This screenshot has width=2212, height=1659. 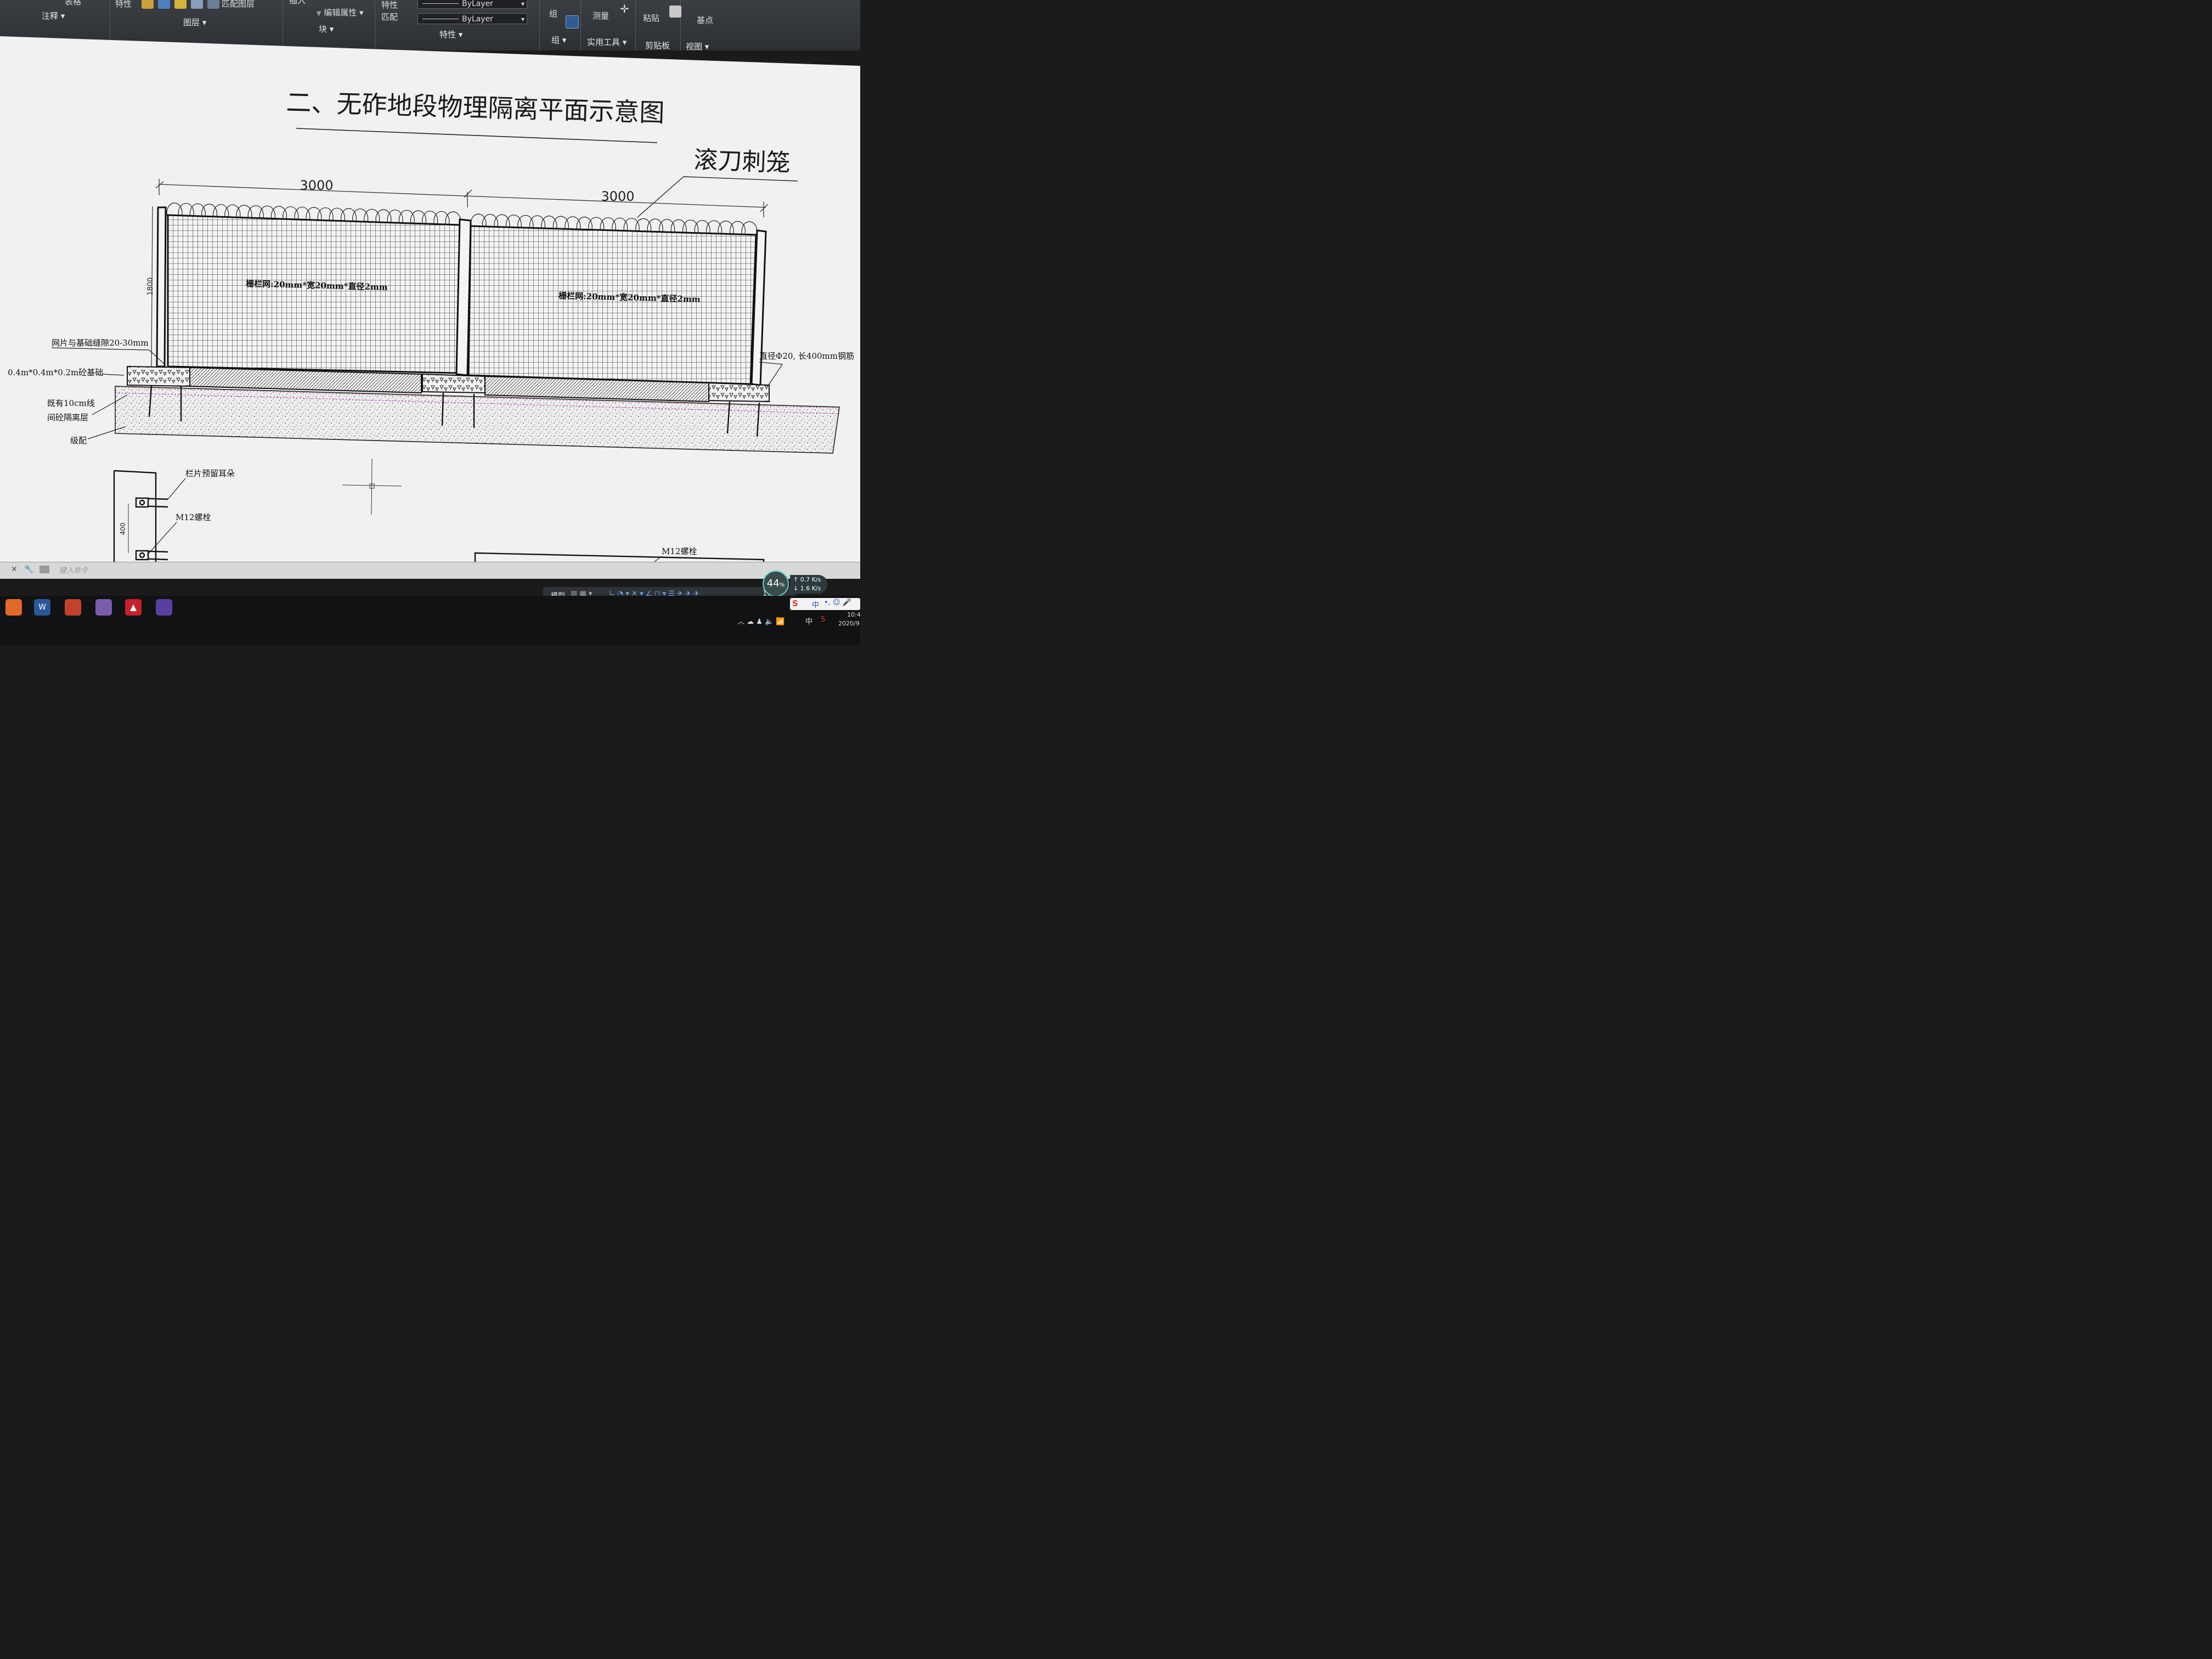 What do you see at coordinates (651, 18) in the screenshot?
I see `paste-button: 粘贴` at bounding box center [651, 18].